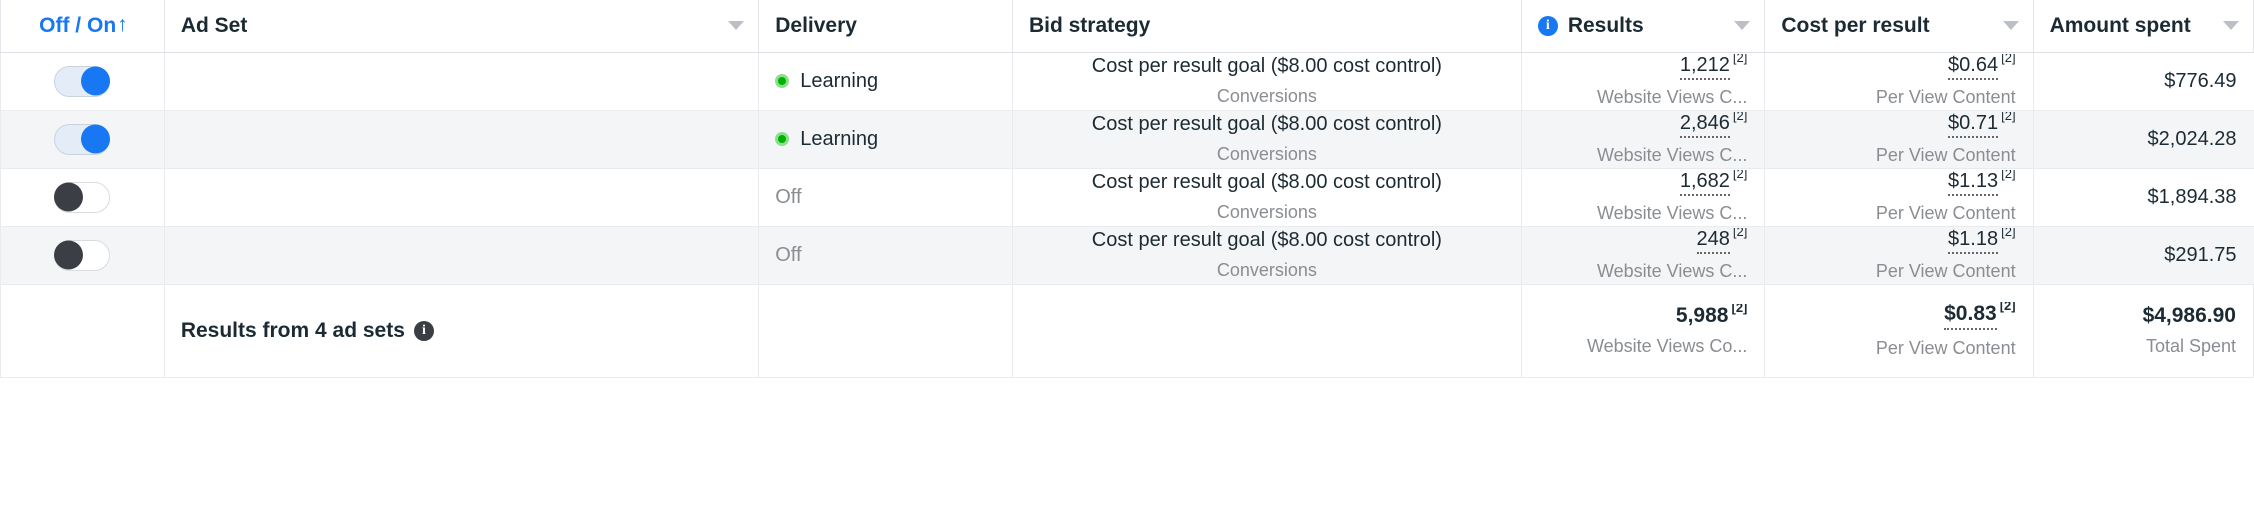  I want to click on amount-spent-value: $2,024.28, so click(2192, 138).